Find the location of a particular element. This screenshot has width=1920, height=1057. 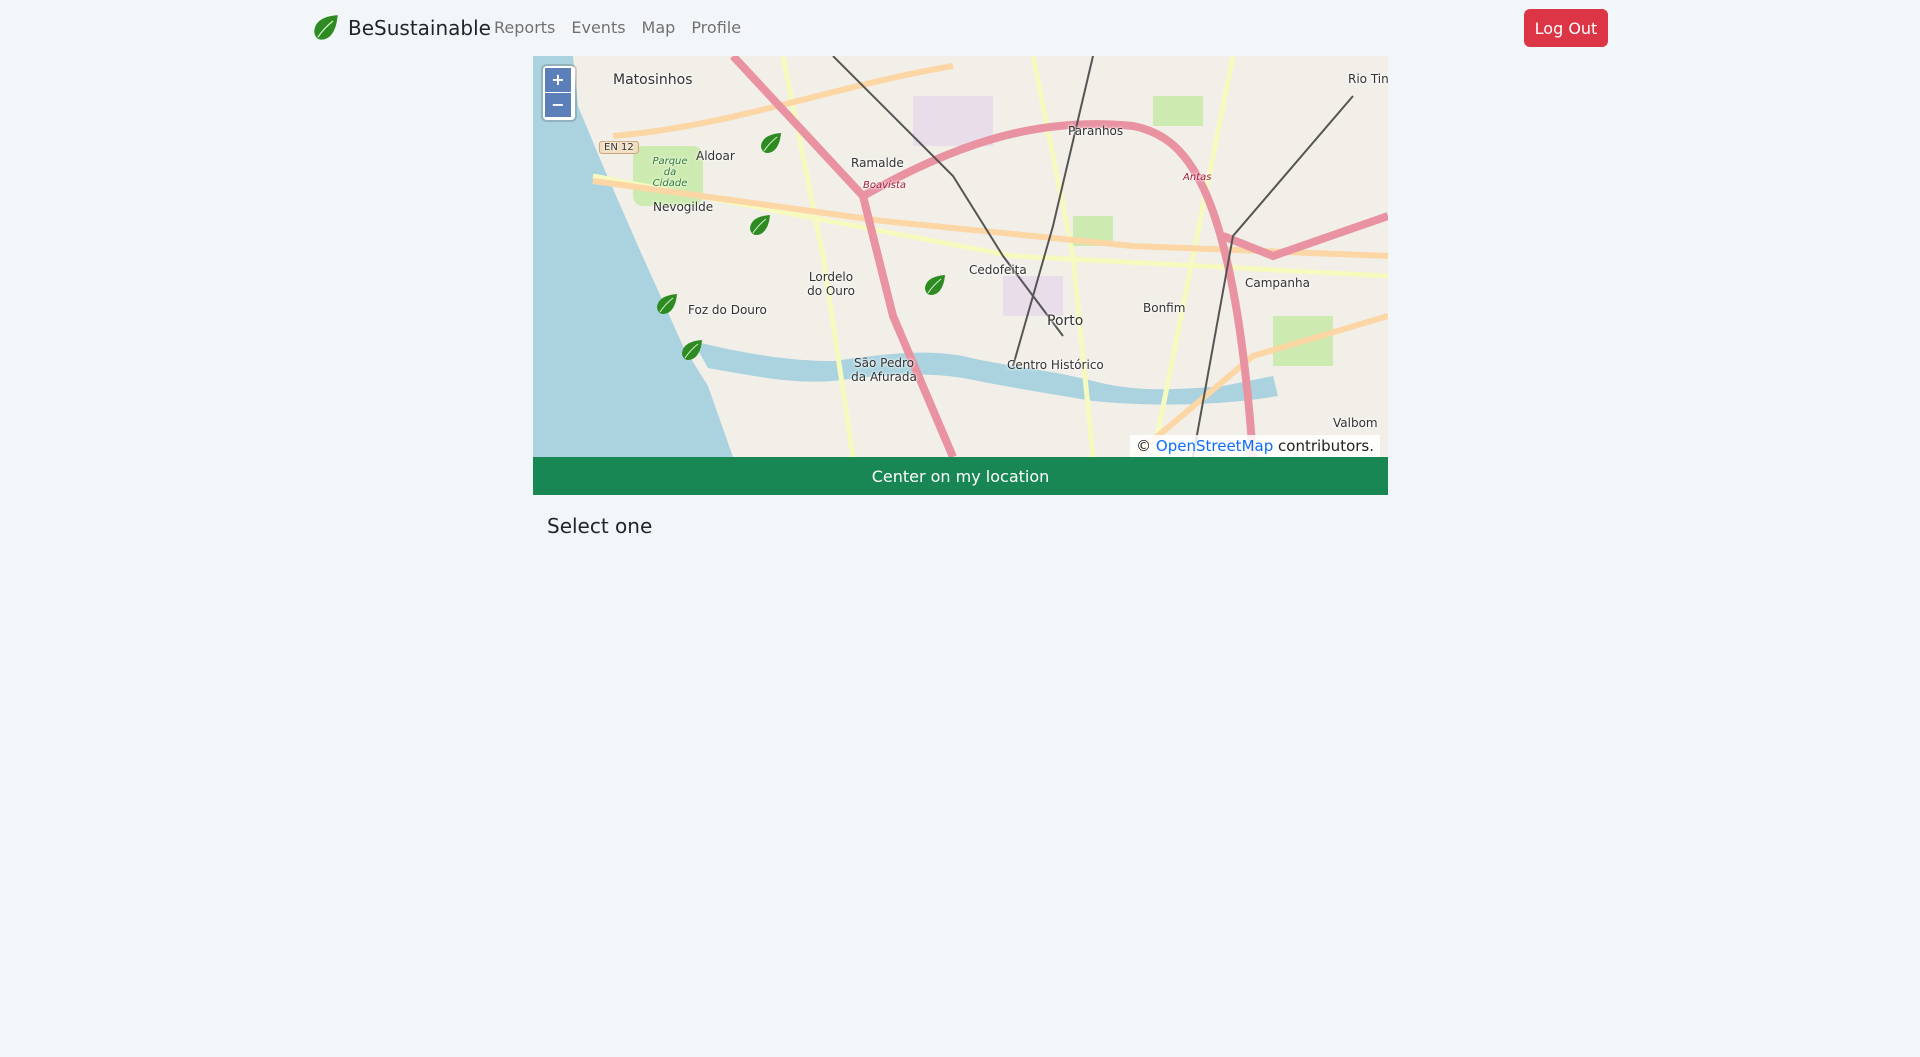

place-label: Aldoar is located at coordinates (715, 156).